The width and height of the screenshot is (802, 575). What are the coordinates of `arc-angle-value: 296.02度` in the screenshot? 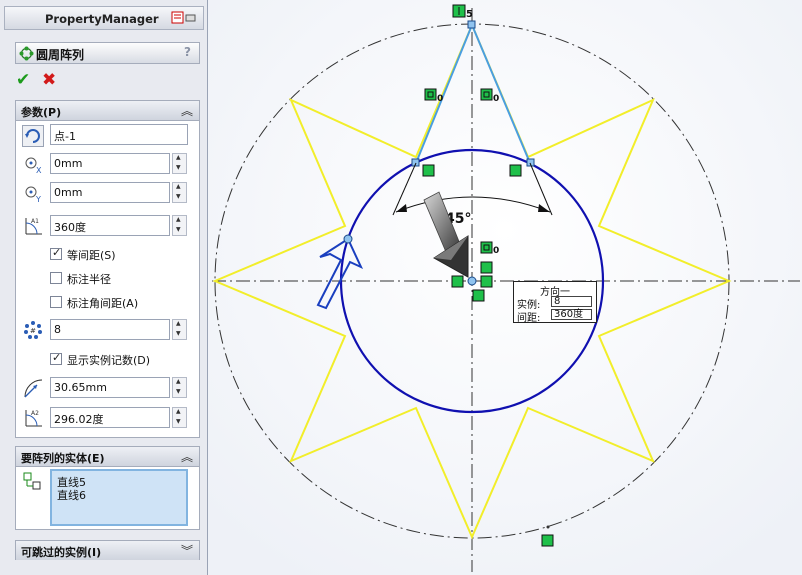 It's located at (79, 419).